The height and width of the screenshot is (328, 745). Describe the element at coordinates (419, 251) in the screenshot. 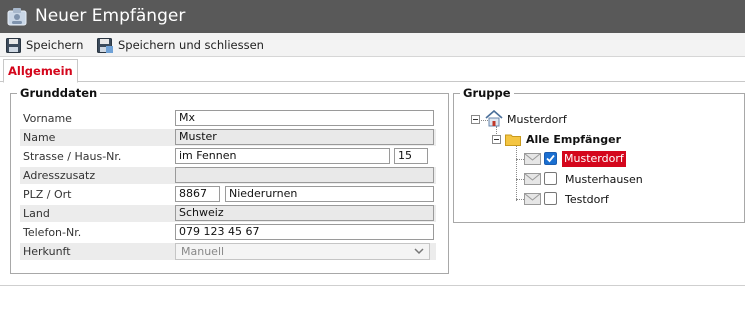

I see `chevron-down-icon` at that location.